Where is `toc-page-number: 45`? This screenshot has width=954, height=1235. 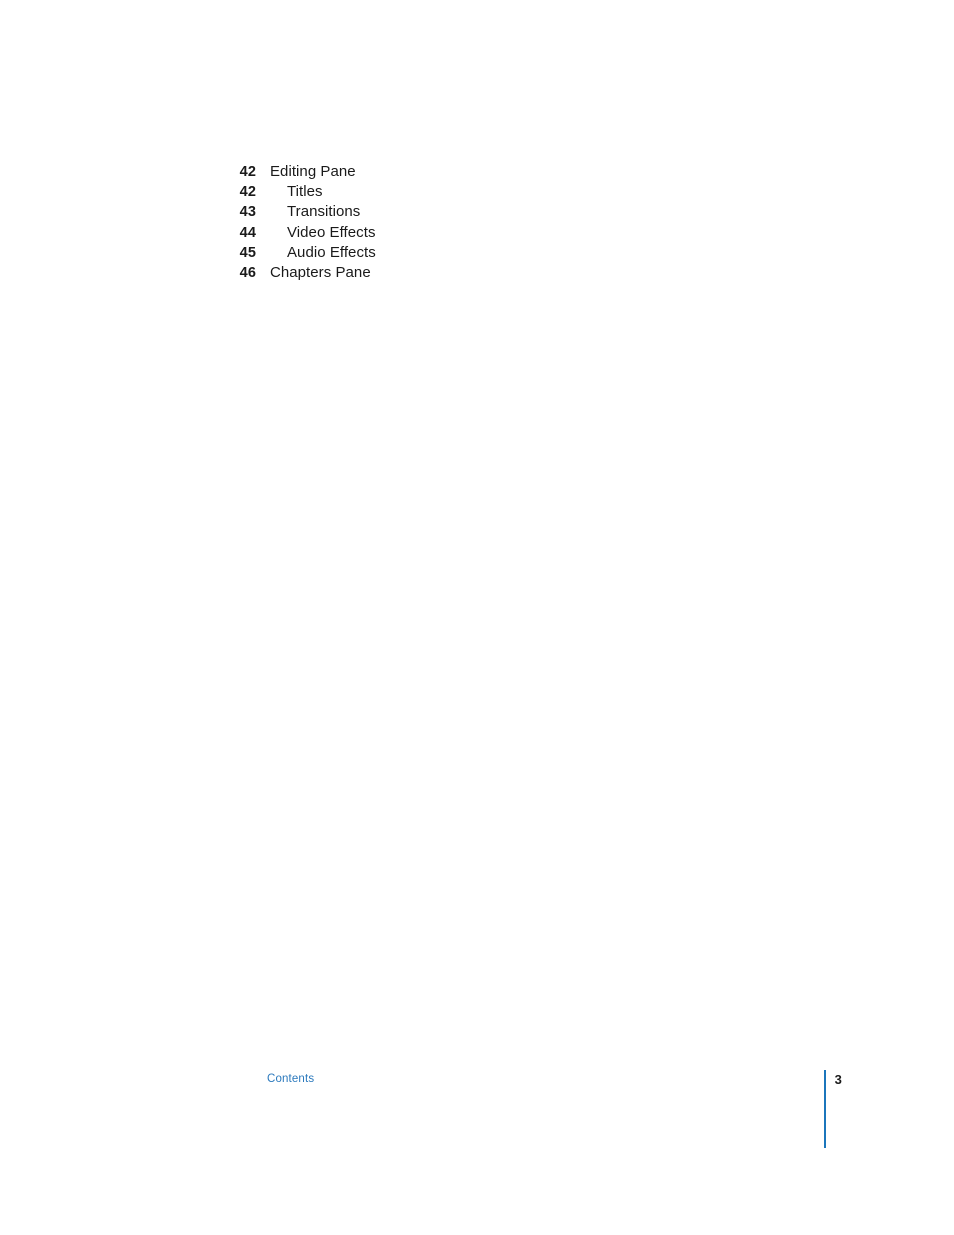
toc-page-number: 45 is located at coordinates (247, 252).